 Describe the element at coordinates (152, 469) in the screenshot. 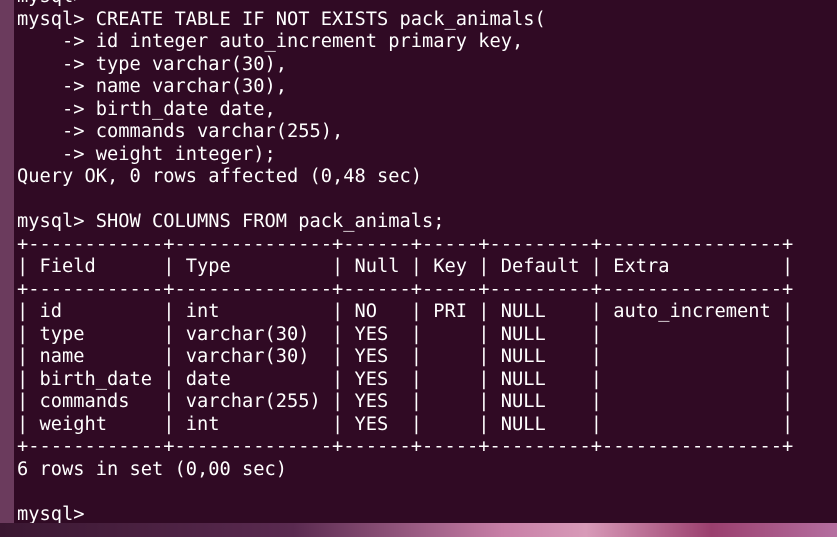

I see `terminal-line-rows-in-set: 6 rows in set (0,00 sec)` at that location.